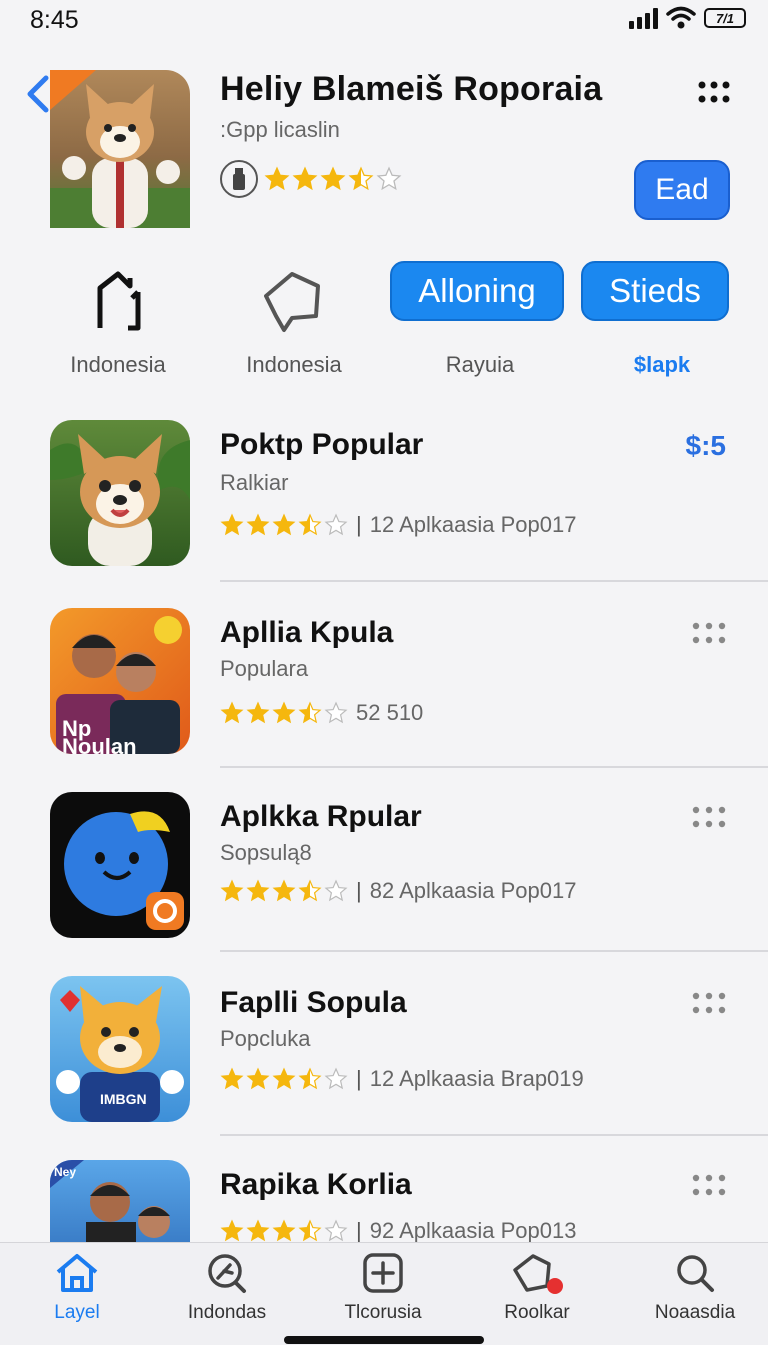 The height and width of the screenshot is (1345, 768). I want to click on header-stars, so click(333, 179).